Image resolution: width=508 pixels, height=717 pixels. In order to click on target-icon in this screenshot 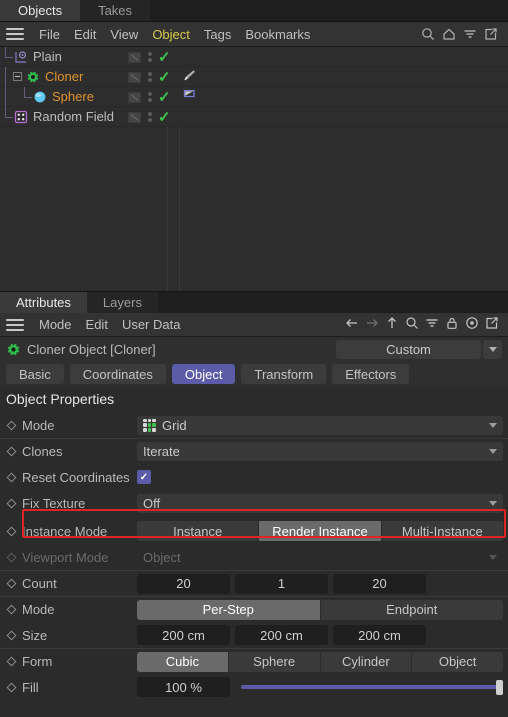, I will do `click(472, 324)`.